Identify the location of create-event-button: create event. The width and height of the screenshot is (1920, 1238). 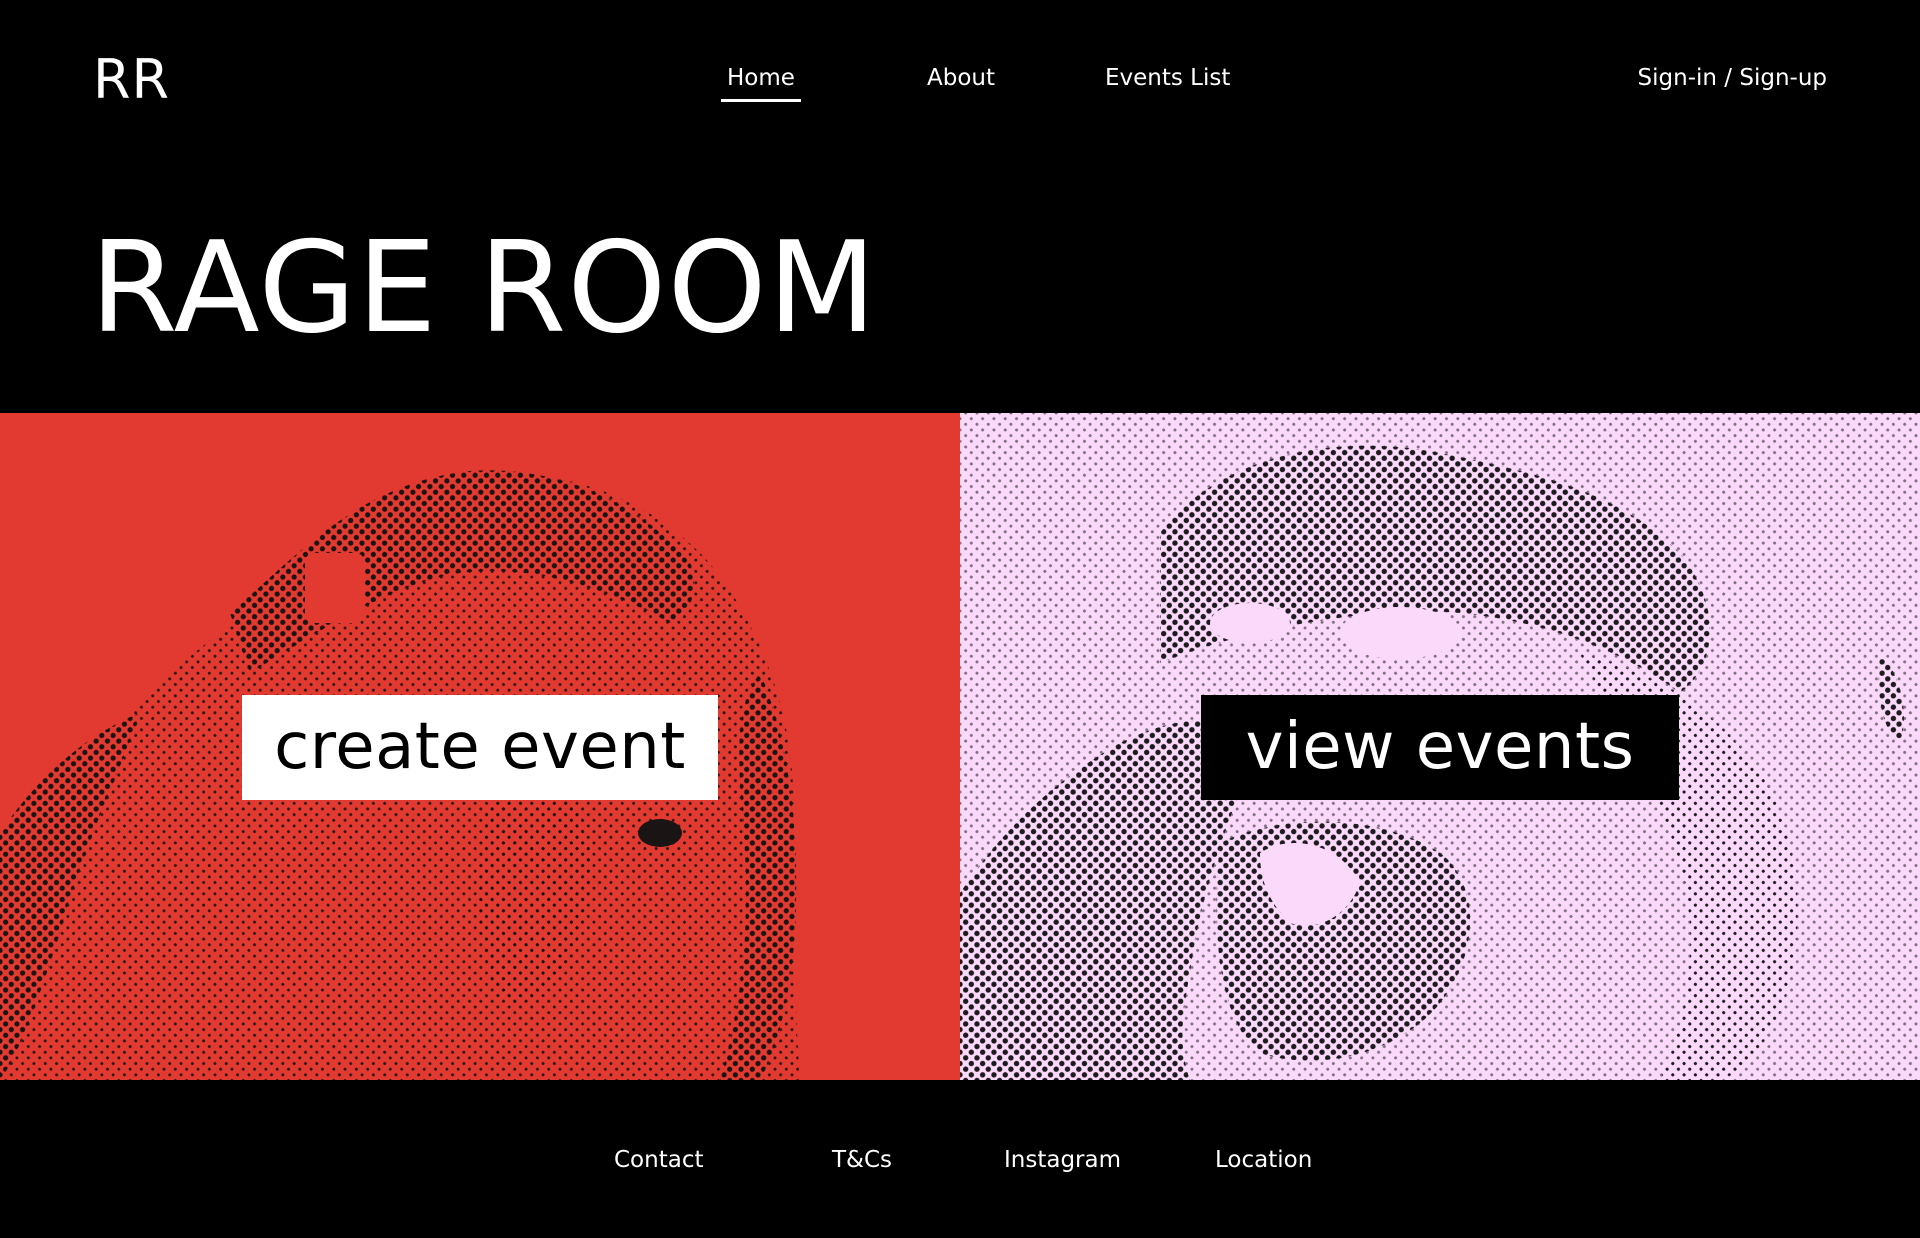
(480, 747).